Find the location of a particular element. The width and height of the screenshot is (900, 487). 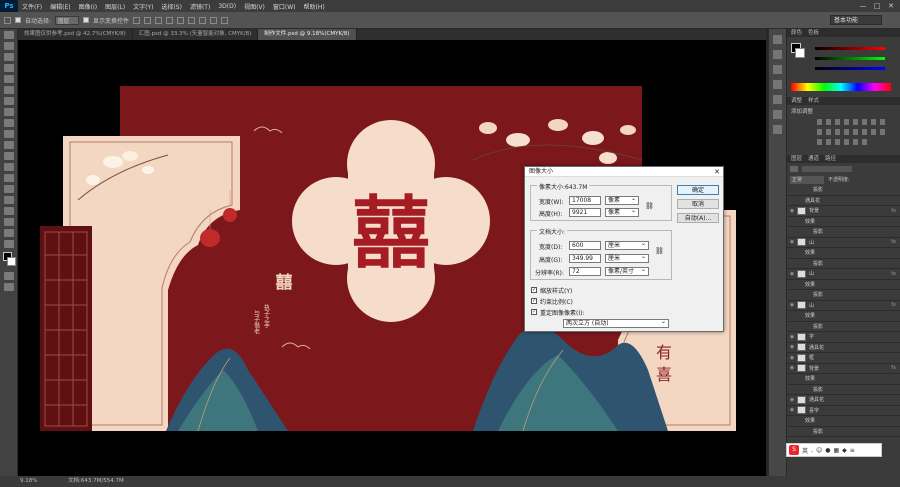

auto-select-dropdown: 图层 is located at coordinates (67, 20).